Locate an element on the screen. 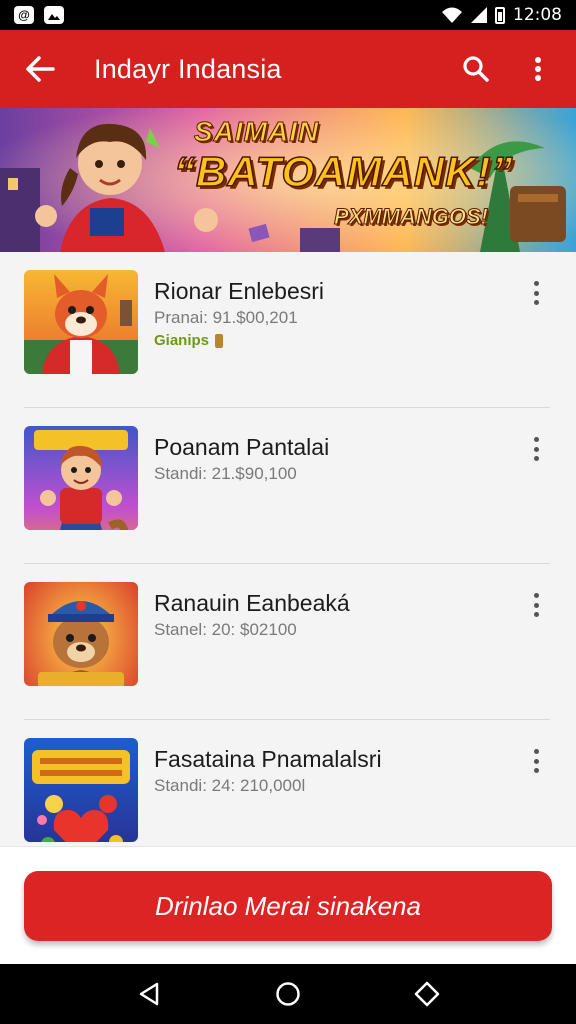  nav-recents-button is located at coordinates (427, 994).